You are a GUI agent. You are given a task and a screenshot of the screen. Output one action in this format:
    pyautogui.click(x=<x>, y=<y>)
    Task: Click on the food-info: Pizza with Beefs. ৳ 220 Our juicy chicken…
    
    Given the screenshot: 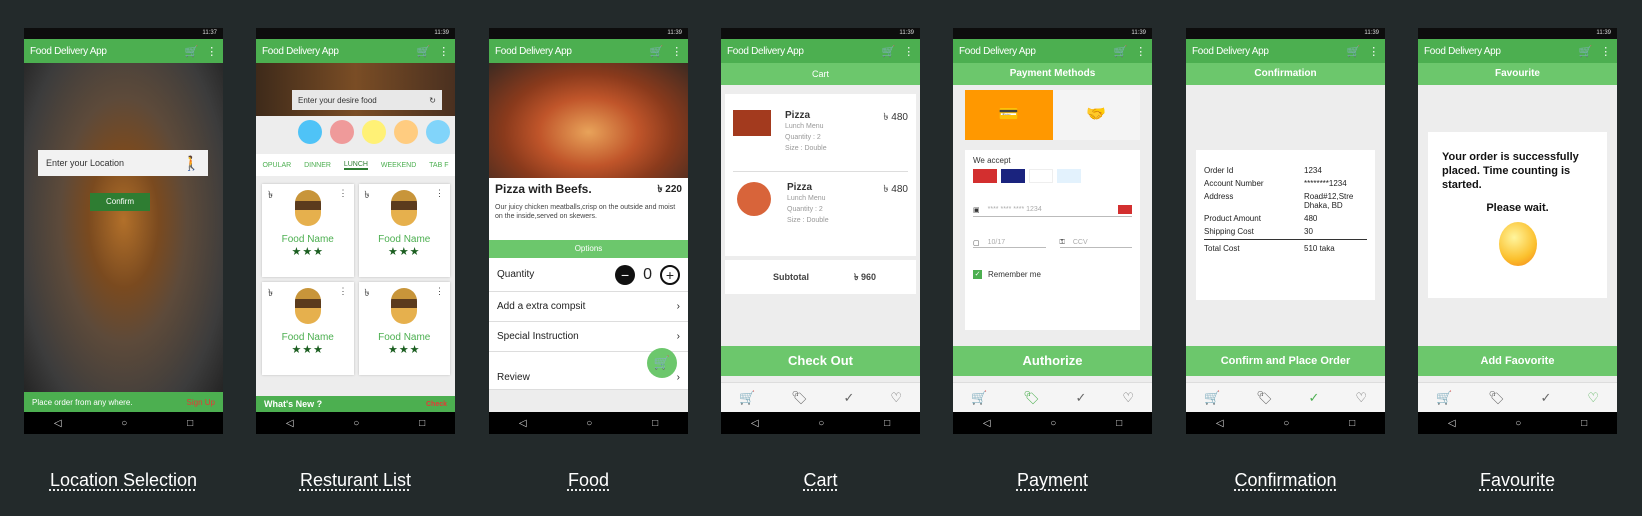 What is the action you would take?
    pyautogui.click(x=588, y=209)
    